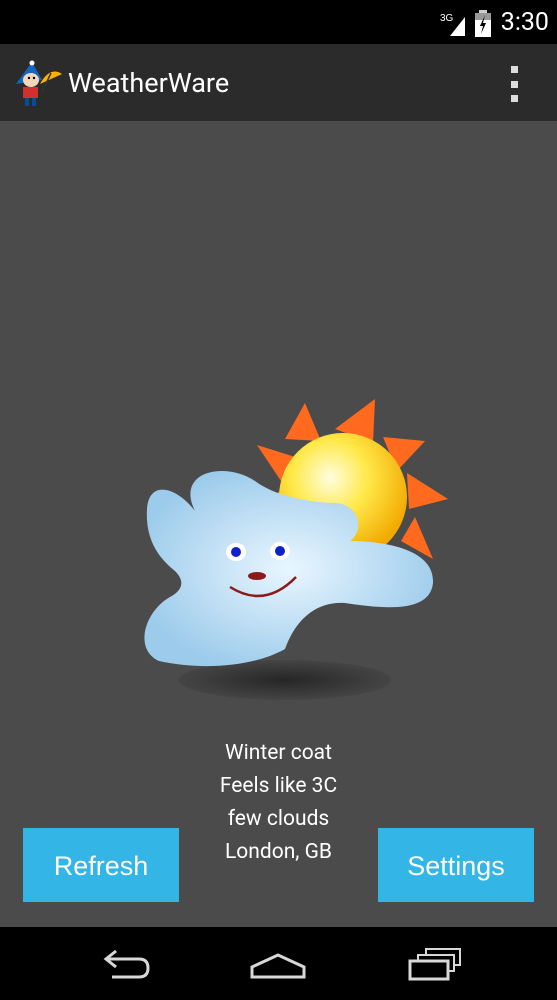 The image size is (557, 1000). I want to click on navigation-bar, so click(278, 963).